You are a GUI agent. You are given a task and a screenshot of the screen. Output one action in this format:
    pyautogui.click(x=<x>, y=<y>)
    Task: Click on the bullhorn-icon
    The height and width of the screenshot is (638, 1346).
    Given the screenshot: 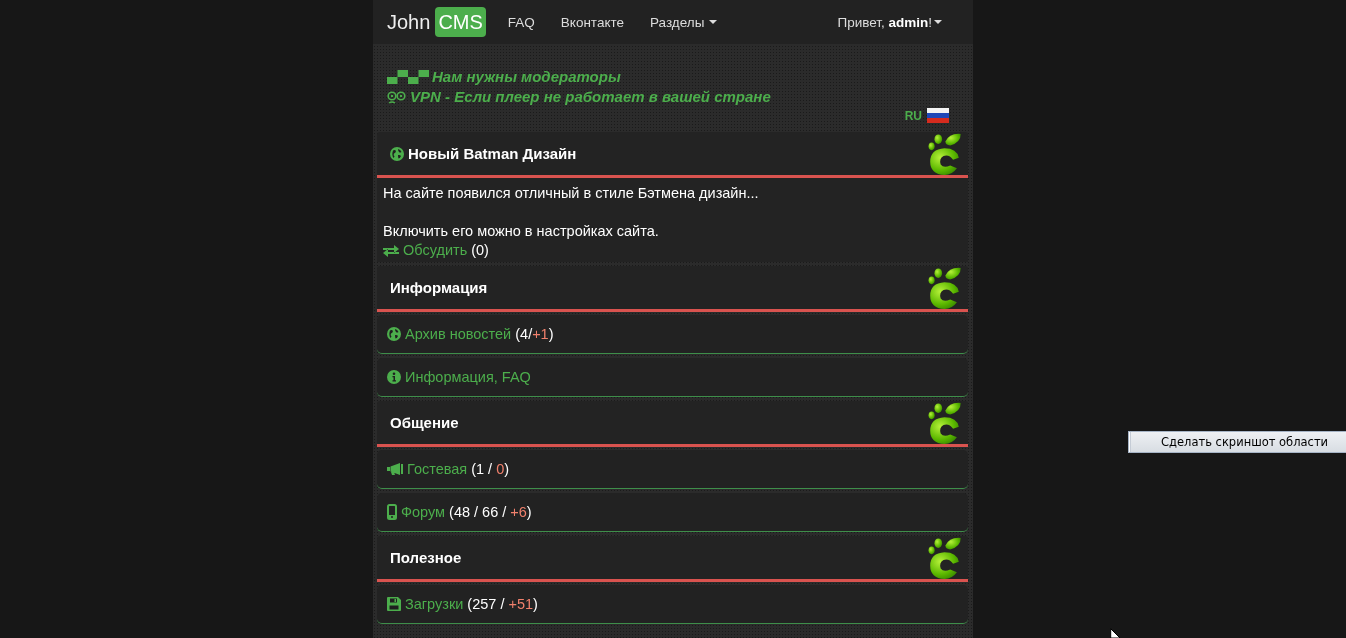 What is the action you would take?
    pyautogui.click(x=395, y=469)
    